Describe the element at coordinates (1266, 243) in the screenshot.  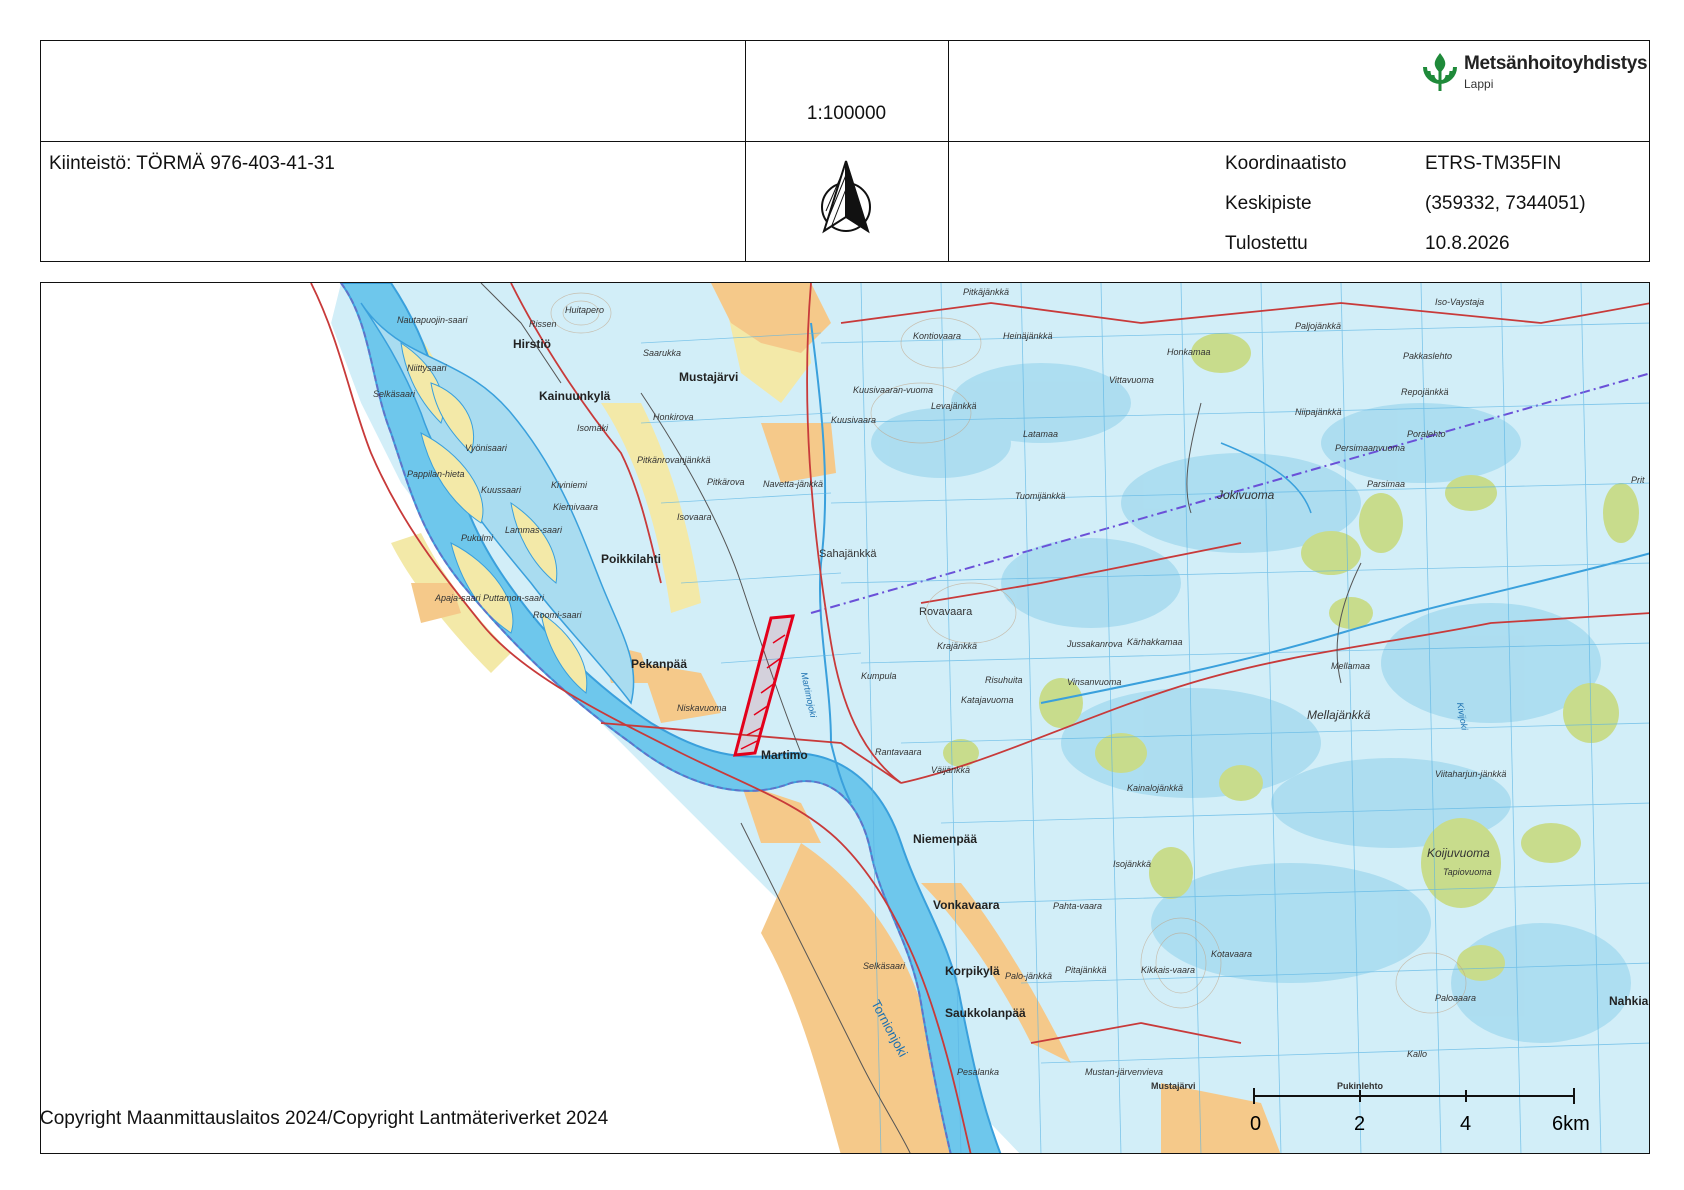
I see `meta-label-printed: Tulostettu` at that location.